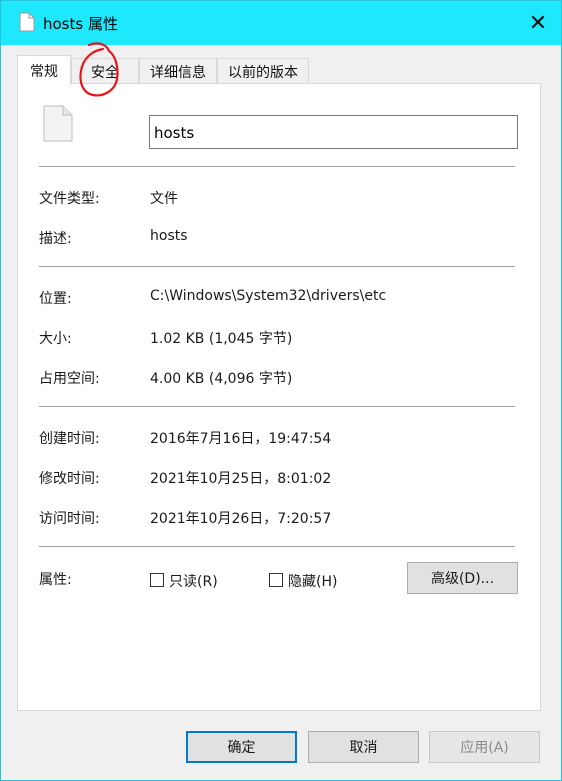  What do you see at coordinates (44, 70) in the screenshot?
I see `tab-general: 常规` at bounding box center [44, 70].